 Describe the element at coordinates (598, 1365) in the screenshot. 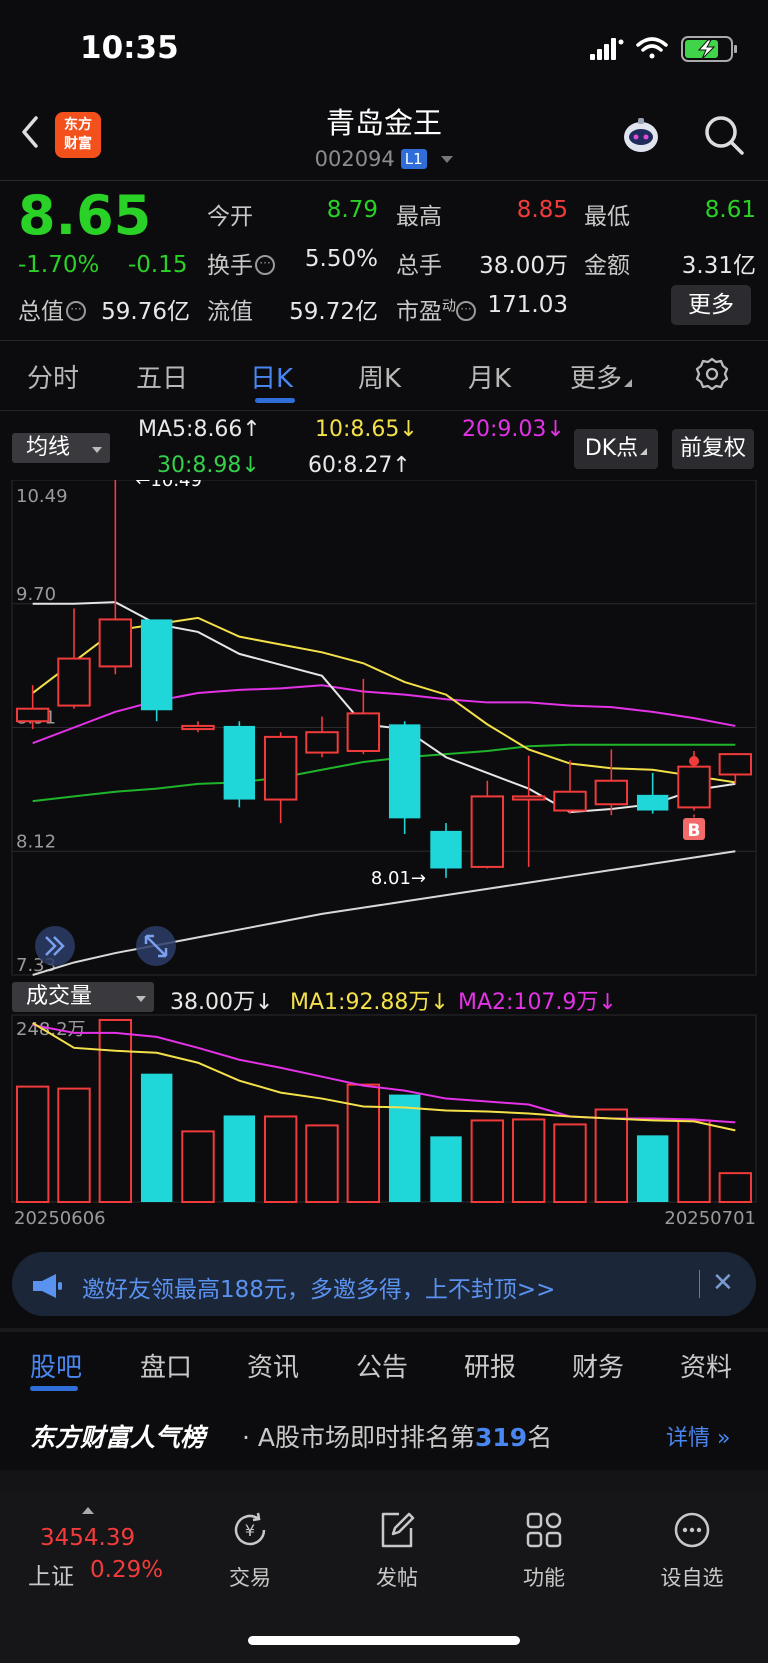

I see `tab-financials: 财务` at that location.